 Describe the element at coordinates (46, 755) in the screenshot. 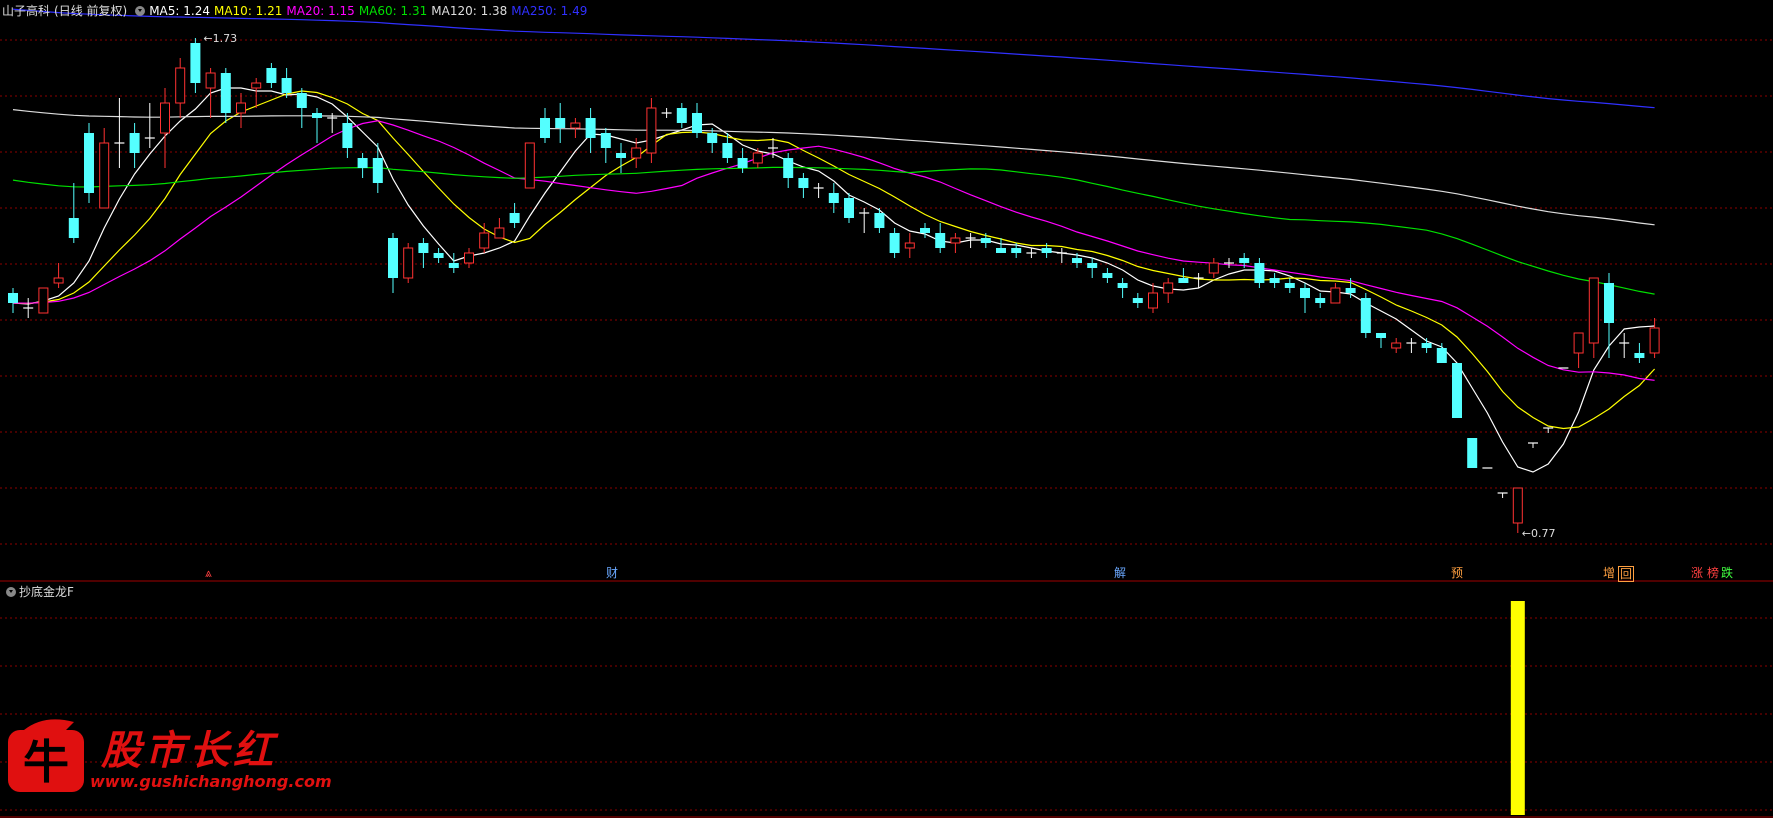

I see `bull-logo-icon: 牛` at that location.